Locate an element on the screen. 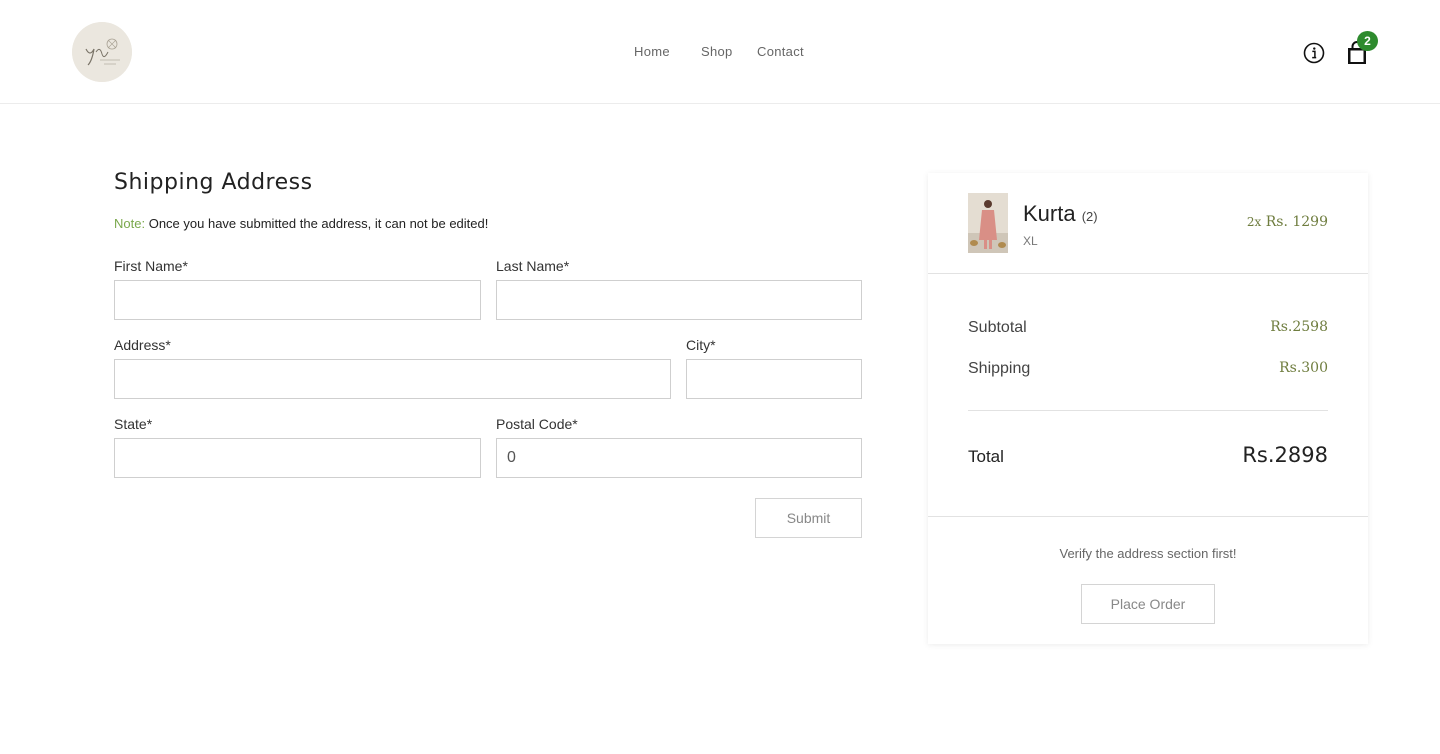 The height and width of the screenshot is (754, 1440). cart-count-badge: 2 is located at coordinates (1367, 41).